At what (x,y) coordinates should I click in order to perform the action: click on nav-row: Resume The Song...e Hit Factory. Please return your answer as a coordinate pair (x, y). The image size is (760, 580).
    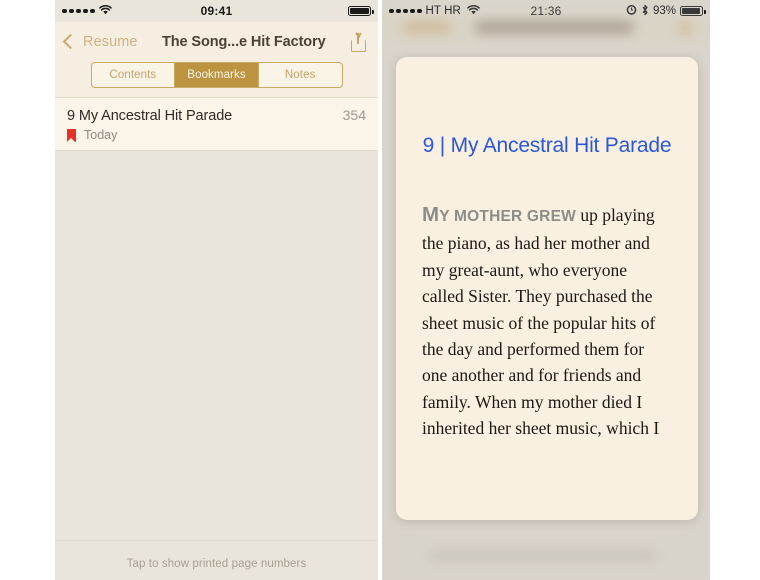
    Looking at the image, I should click on (215, 41).